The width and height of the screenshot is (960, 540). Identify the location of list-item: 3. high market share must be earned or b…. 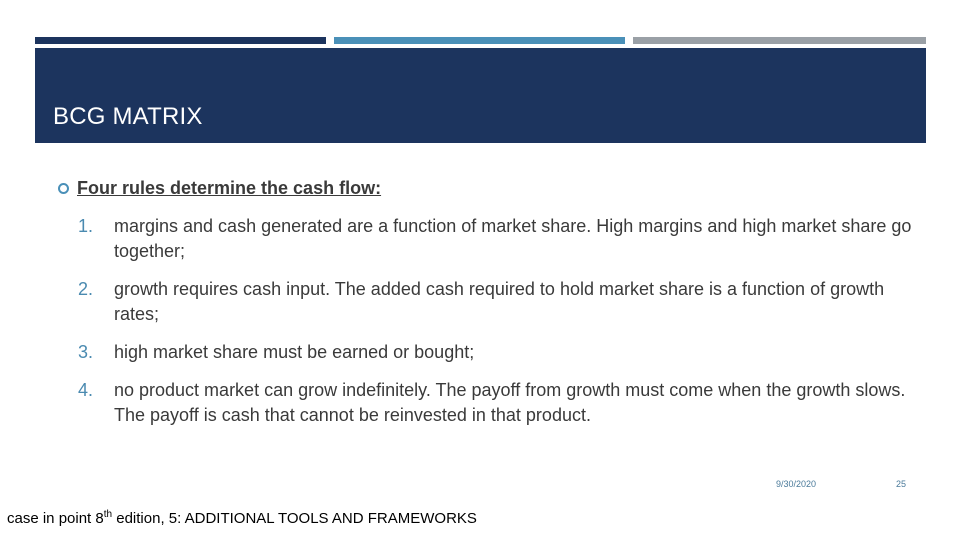
(498, 352).